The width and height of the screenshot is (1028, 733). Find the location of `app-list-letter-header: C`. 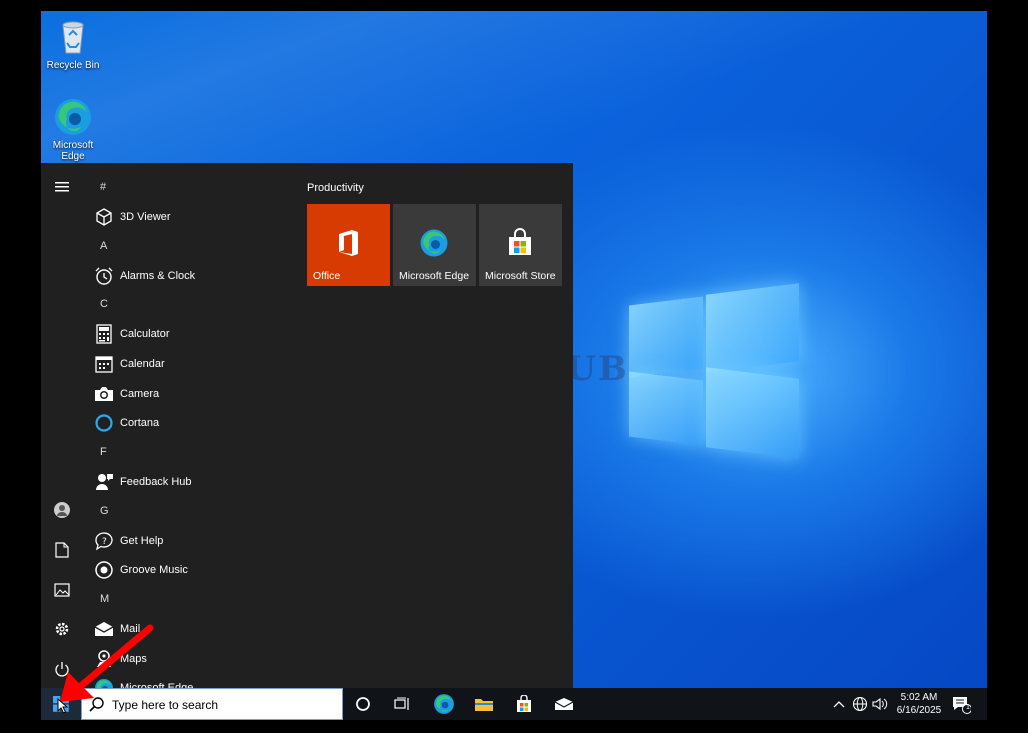

app-list-letter-header: C is located at coordinates (189, 304).